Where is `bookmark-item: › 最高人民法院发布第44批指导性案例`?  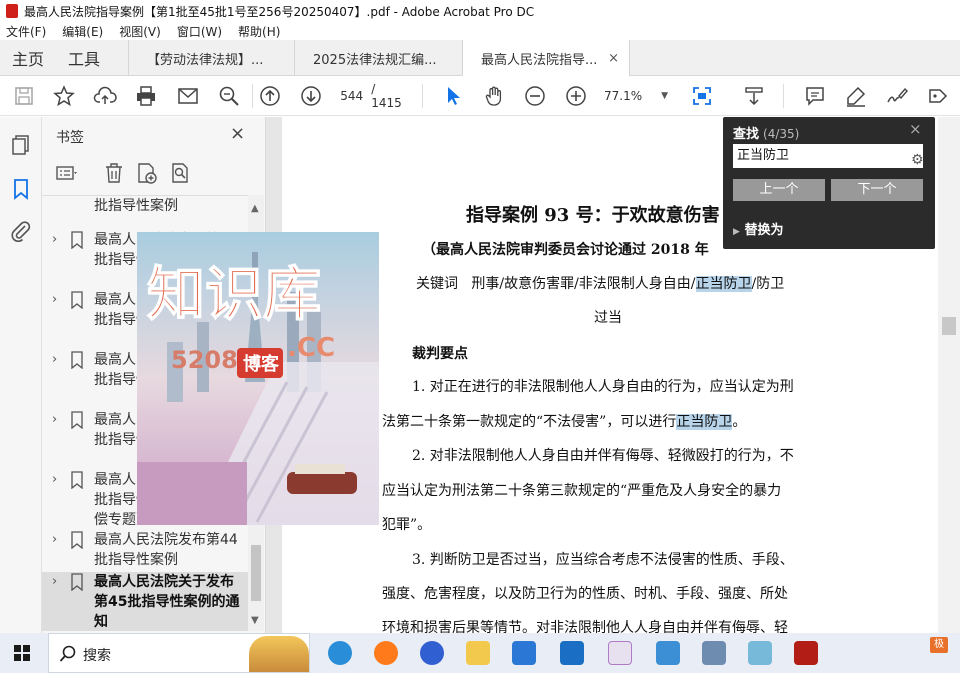
bookmark-item: › 最高人民法院发布第44批指导性案例 is located at coordinates (145, 551).